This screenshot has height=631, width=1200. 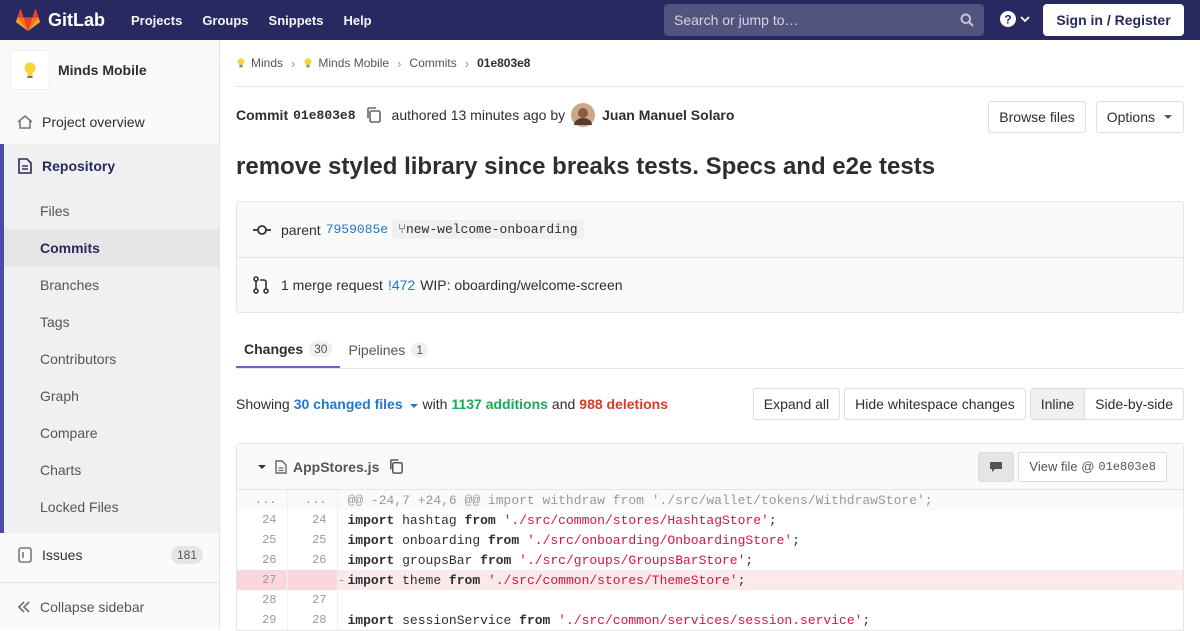 What do you see at coordinates (935, 404) in the screenshot?
I see `hide-whitespace-button: Hide whitespace changes` at bounding box center [935, 404].